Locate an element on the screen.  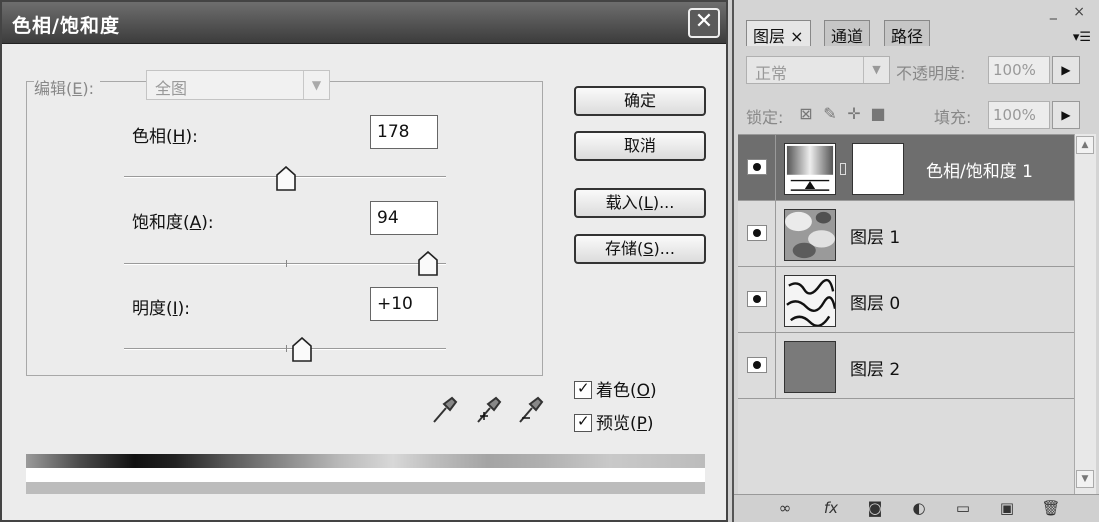
edit-select-value: 全图 is located at coordinates (171, 88).